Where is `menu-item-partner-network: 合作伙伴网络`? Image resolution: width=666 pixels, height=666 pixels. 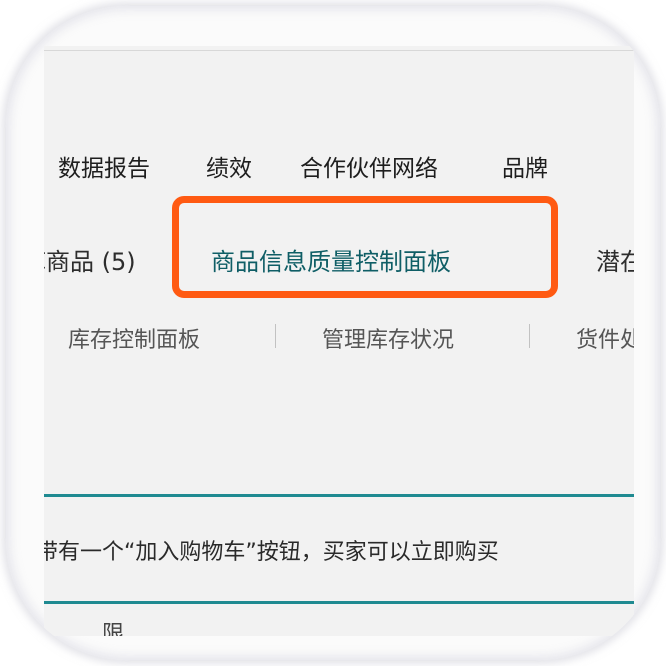 menu-item-partner-network: 合作伙伴网络 is located at coordinates (369, 166).